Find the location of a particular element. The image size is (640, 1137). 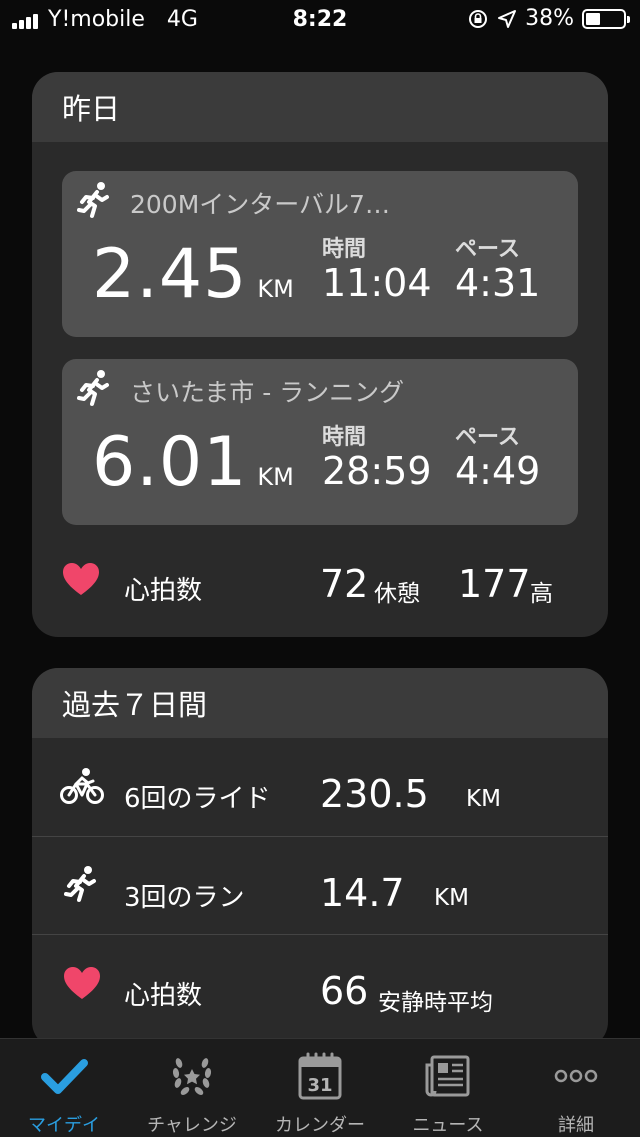

last-7-days-title: 過去７日間 is located at coordinates (320, 703).